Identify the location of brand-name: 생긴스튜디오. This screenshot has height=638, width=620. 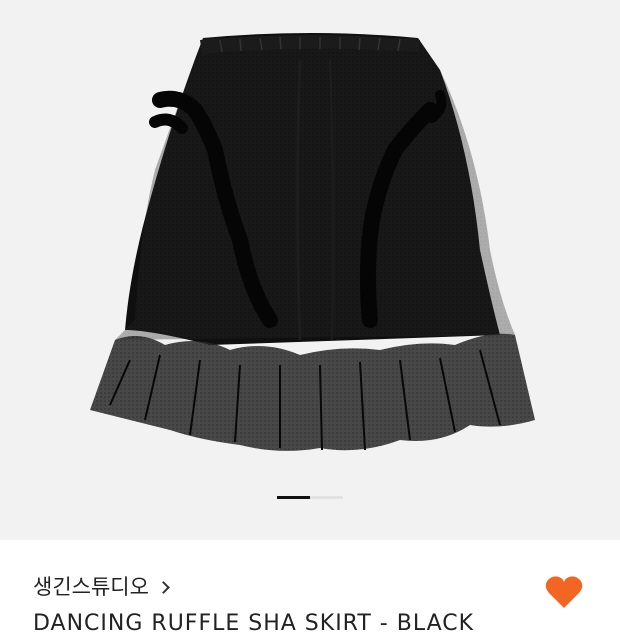
(91, 587).